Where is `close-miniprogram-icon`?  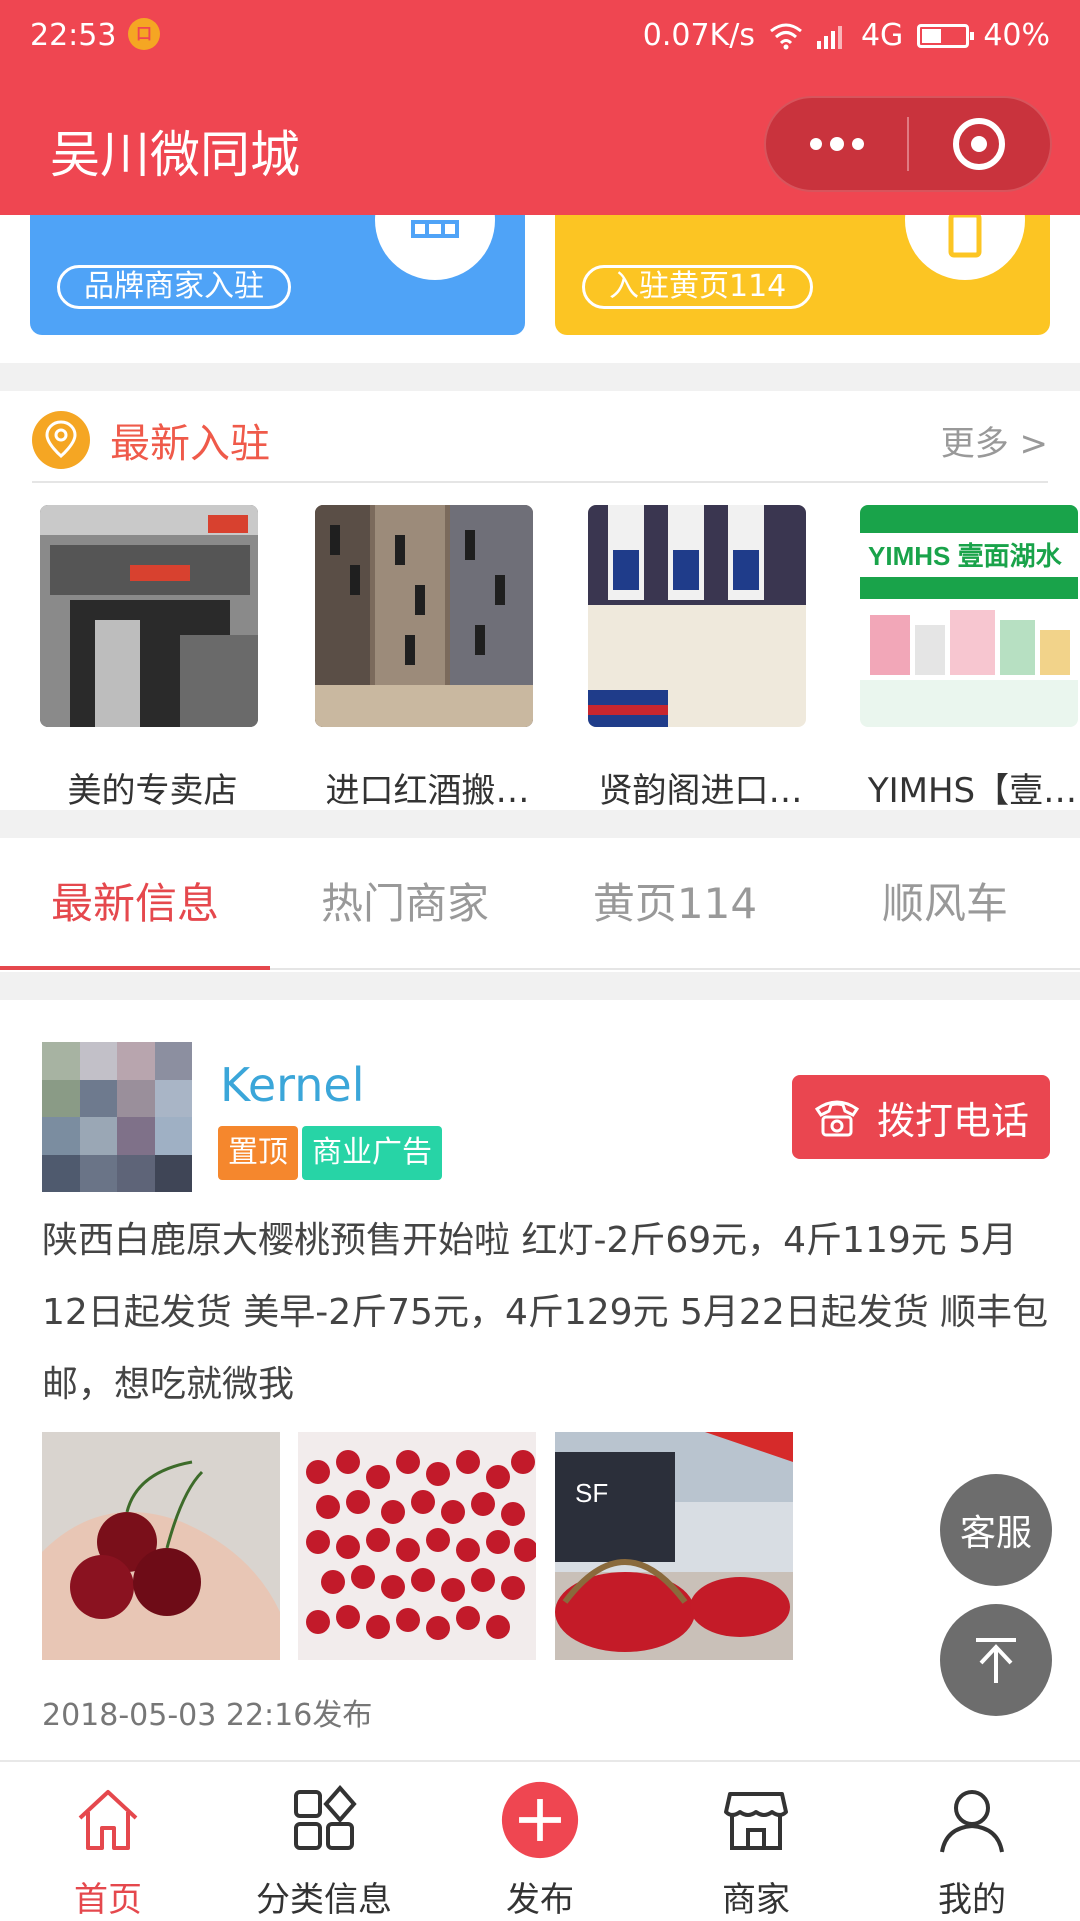
close-miniprogram-icon is located at coordinates (979, 144).